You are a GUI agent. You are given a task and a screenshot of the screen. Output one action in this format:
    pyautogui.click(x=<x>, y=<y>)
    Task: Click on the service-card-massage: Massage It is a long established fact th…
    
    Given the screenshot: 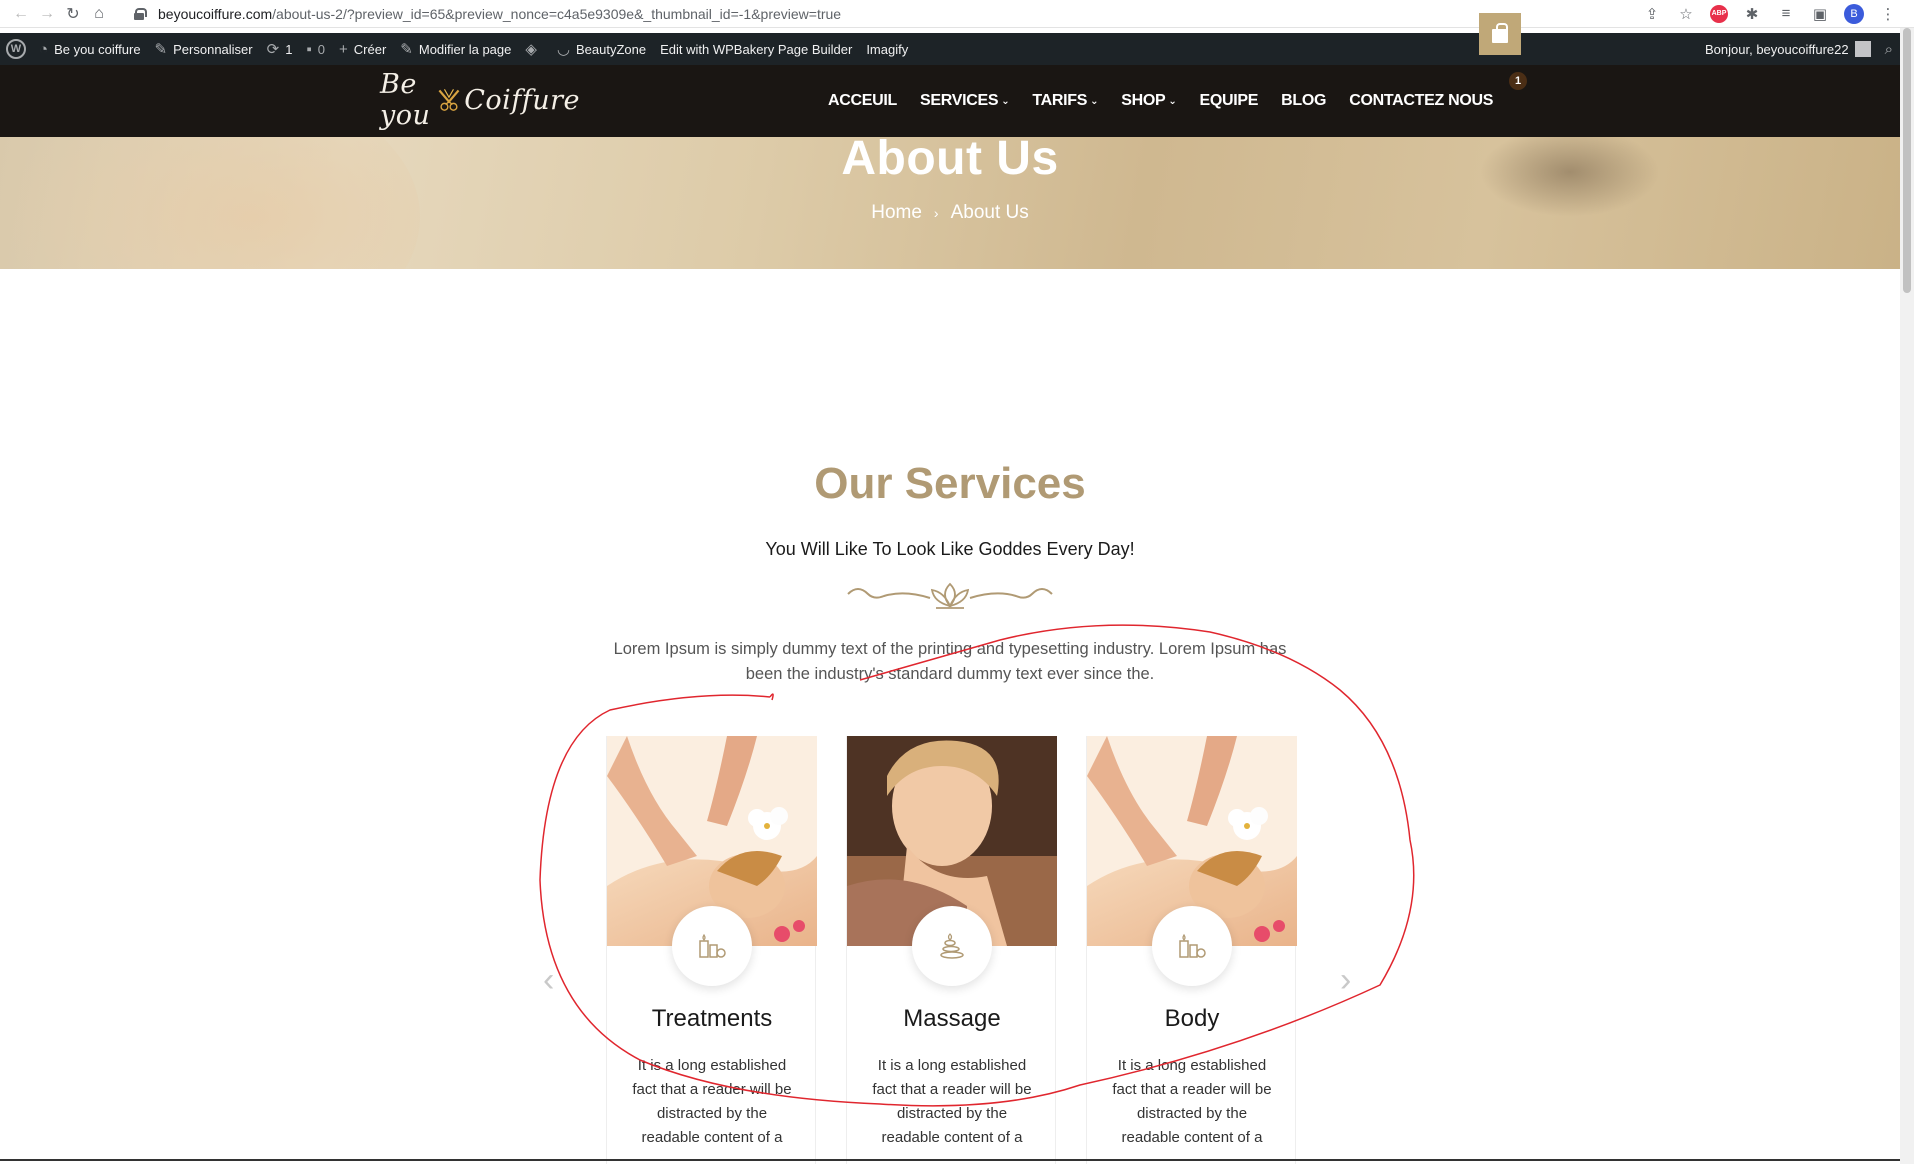 What is the action you would take?
    pyautogui.click(x=951, y=950)
    